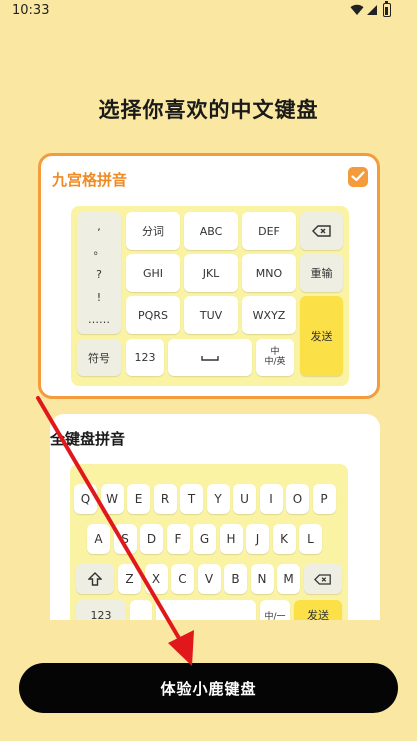  Describe the element at coordinates (372, 10) in the screenshot. I see `signal-icon` at that location.